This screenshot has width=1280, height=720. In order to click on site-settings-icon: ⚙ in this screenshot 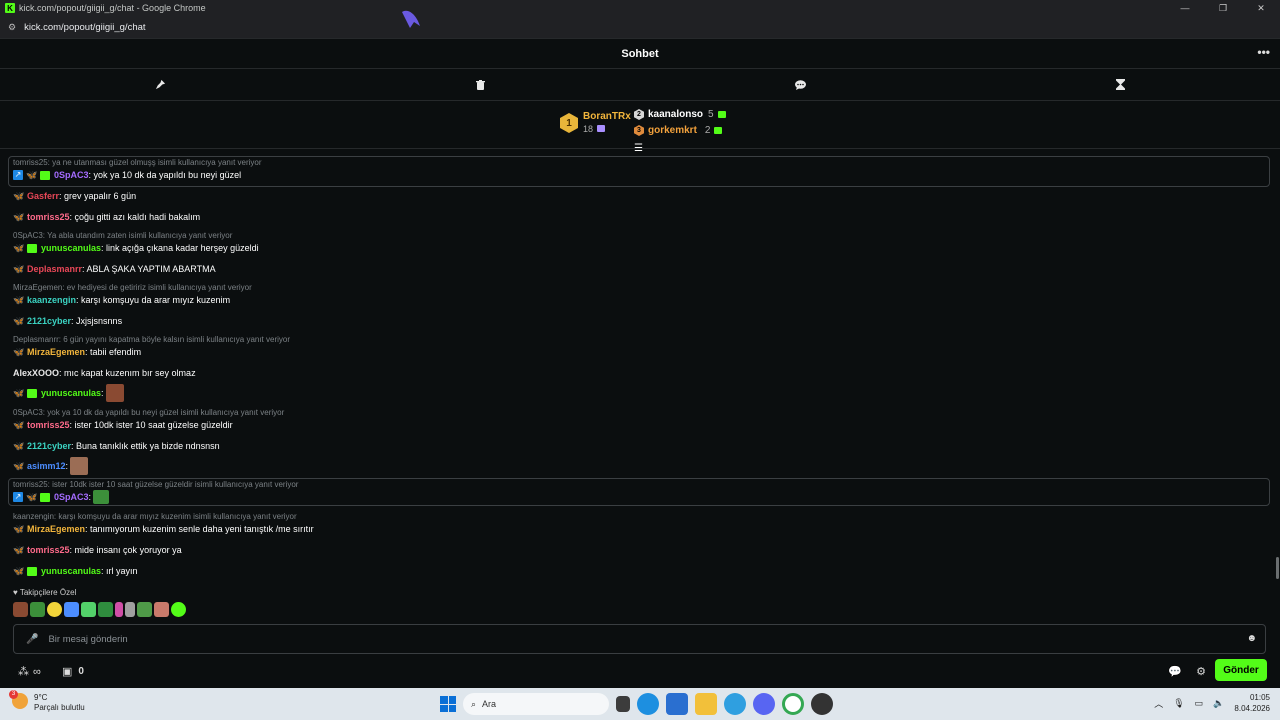, I will do `click(12, 27)`.